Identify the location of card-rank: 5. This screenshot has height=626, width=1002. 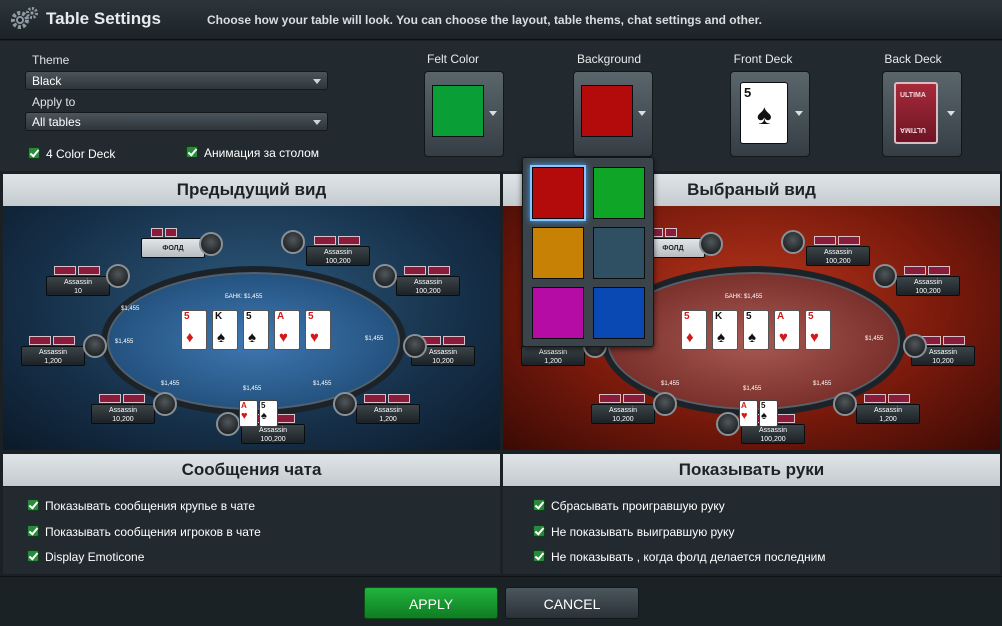
(263, 405).